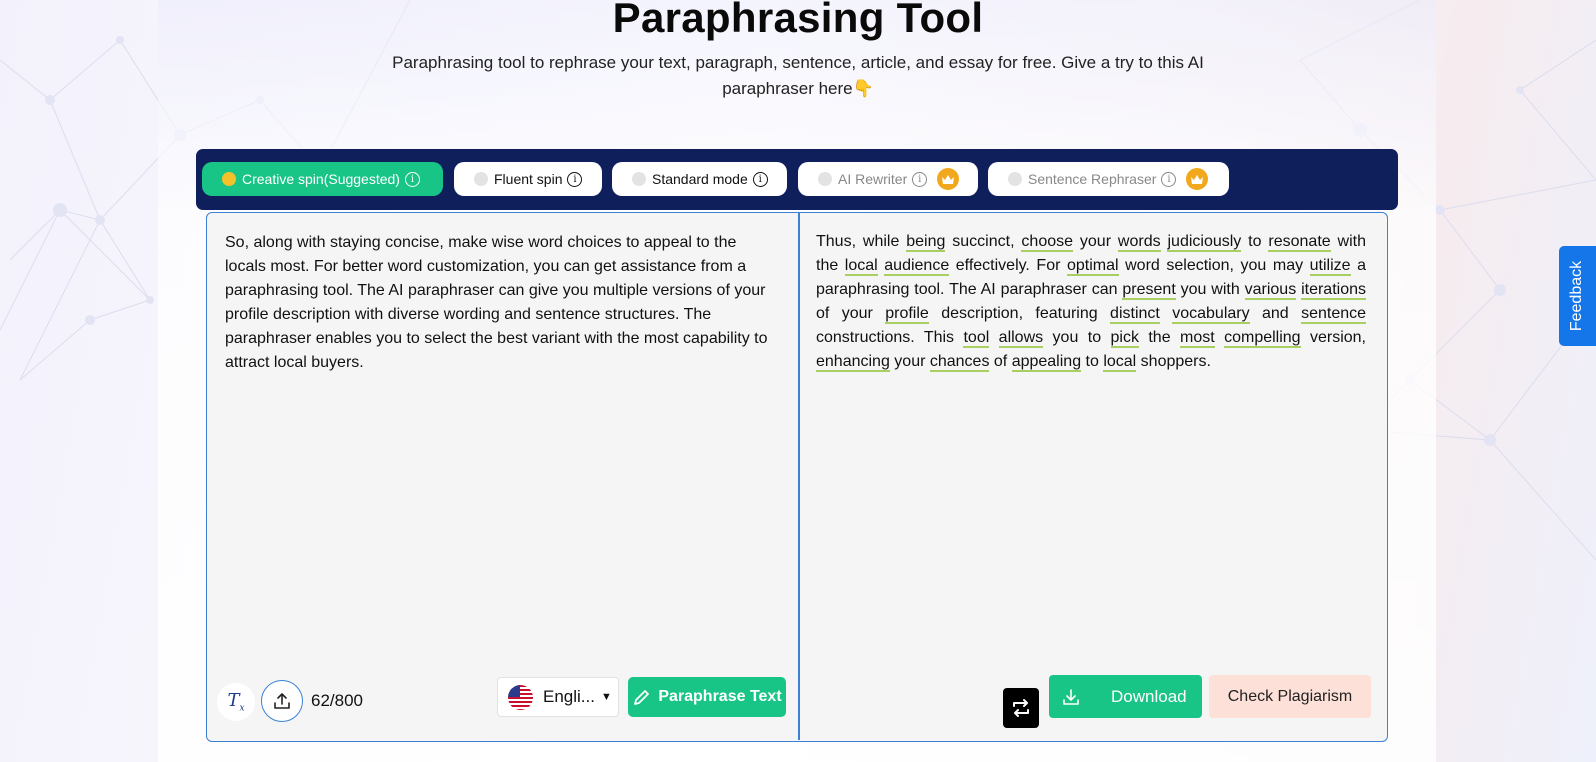 The height and width of the screenshot is (762, 1596). What do you see at coordinates (606, 697) in the screenshot?
I see `chevron-down-icon: ▼` at bounding box center [606, 697].